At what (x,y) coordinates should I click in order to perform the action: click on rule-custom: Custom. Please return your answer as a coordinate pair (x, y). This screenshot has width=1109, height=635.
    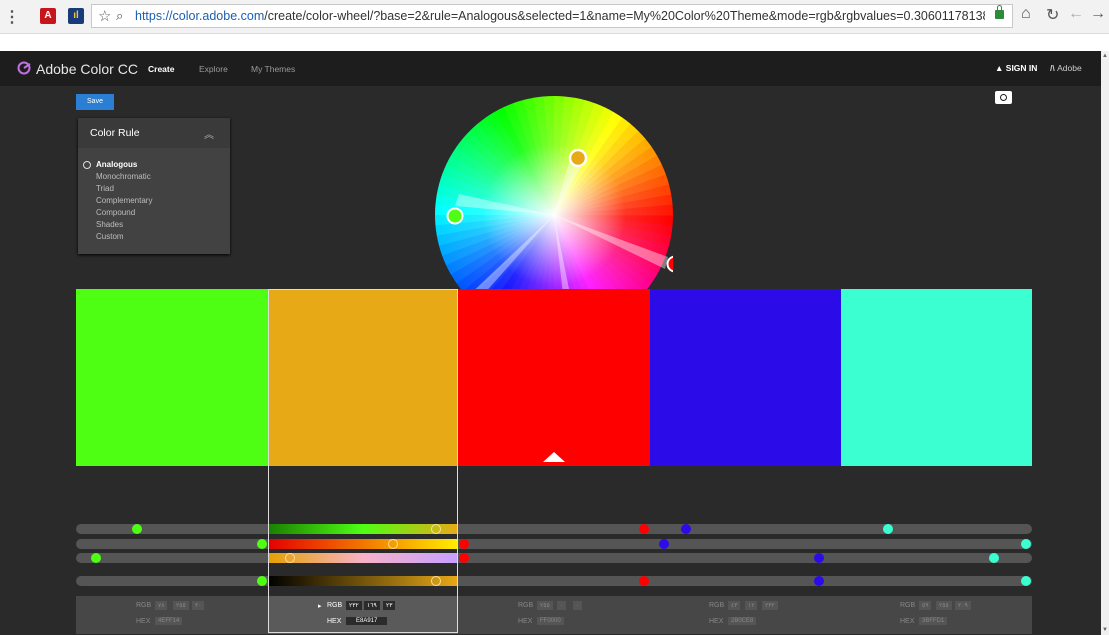
    Looking at the image, I should click on (110, 236).